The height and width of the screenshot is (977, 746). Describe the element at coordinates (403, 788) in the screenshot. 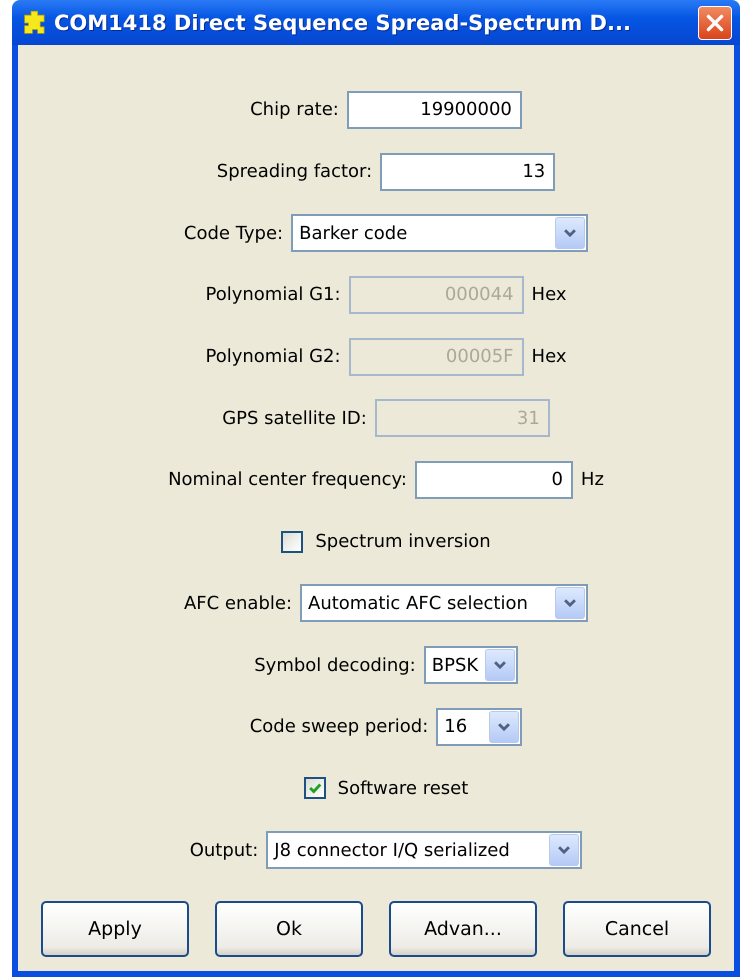

I see `checkbox-label: Software reset` at that location.